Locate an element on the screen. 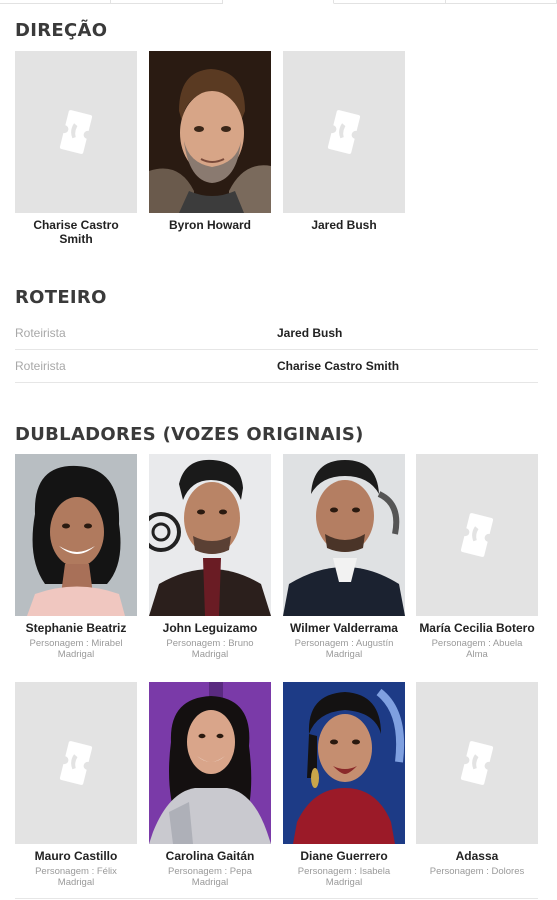 The height and width of the screenshot is (900, 557). character-name: Personagem : Dolores is located at coordinates (477, 871).